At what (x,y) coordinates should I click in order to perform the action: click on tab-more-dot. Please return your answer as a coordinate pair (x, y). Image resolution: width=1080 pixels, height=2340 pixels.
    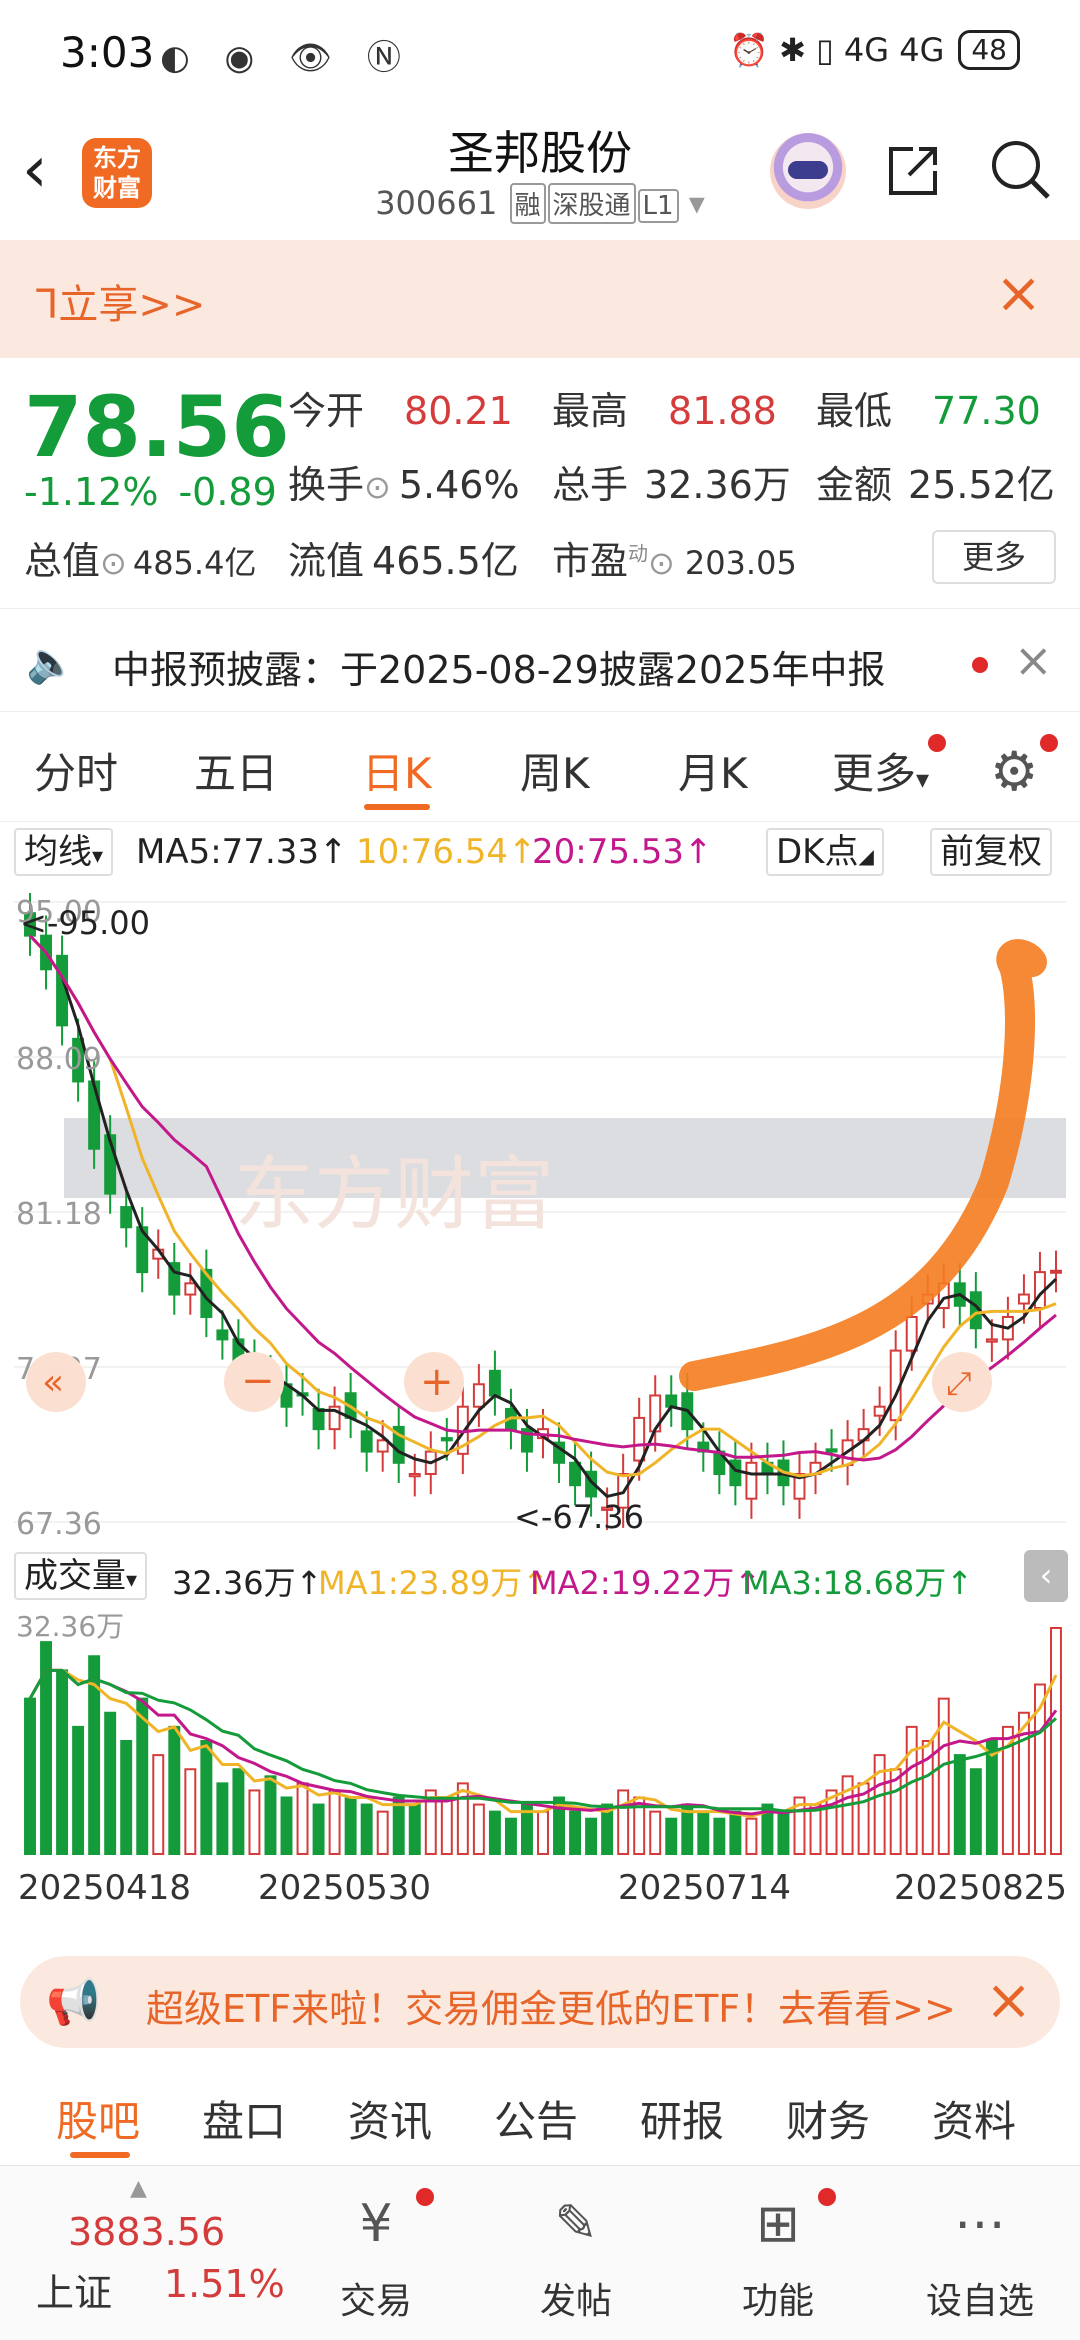
    Looking at the image, I should click on (937, 743).